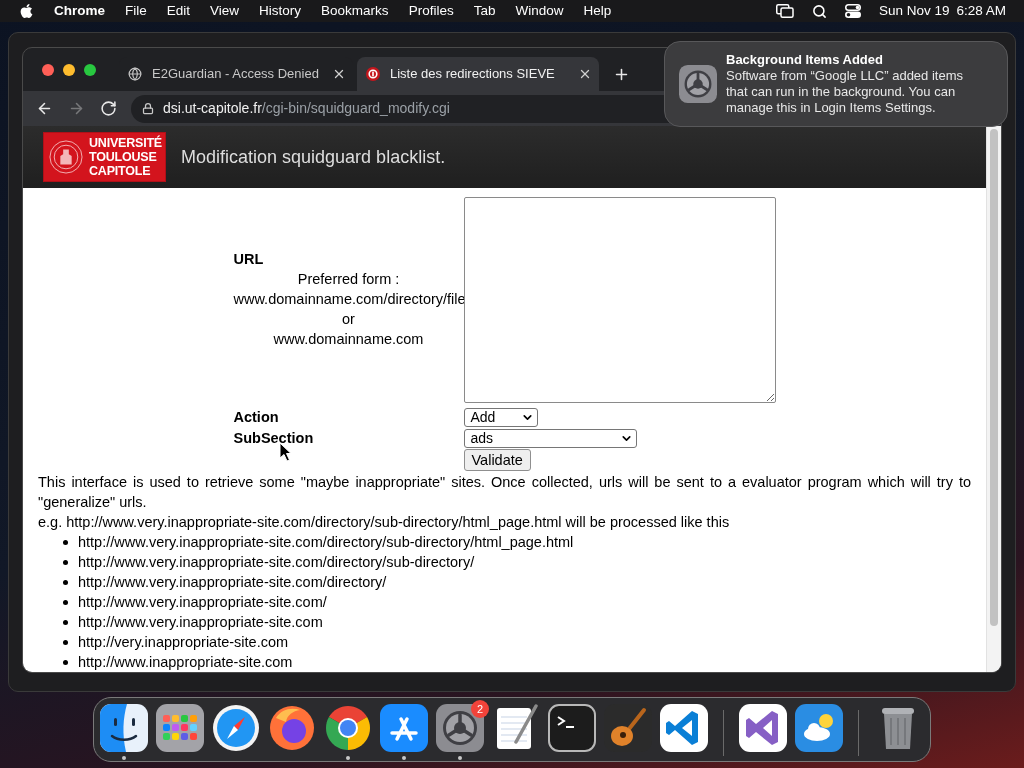 This screenshot has width=1024, height=768. Describe the element at coordinates (313, 157) in the screenshot. I see `page-title: Modification squidguard blacklist.` at that location.